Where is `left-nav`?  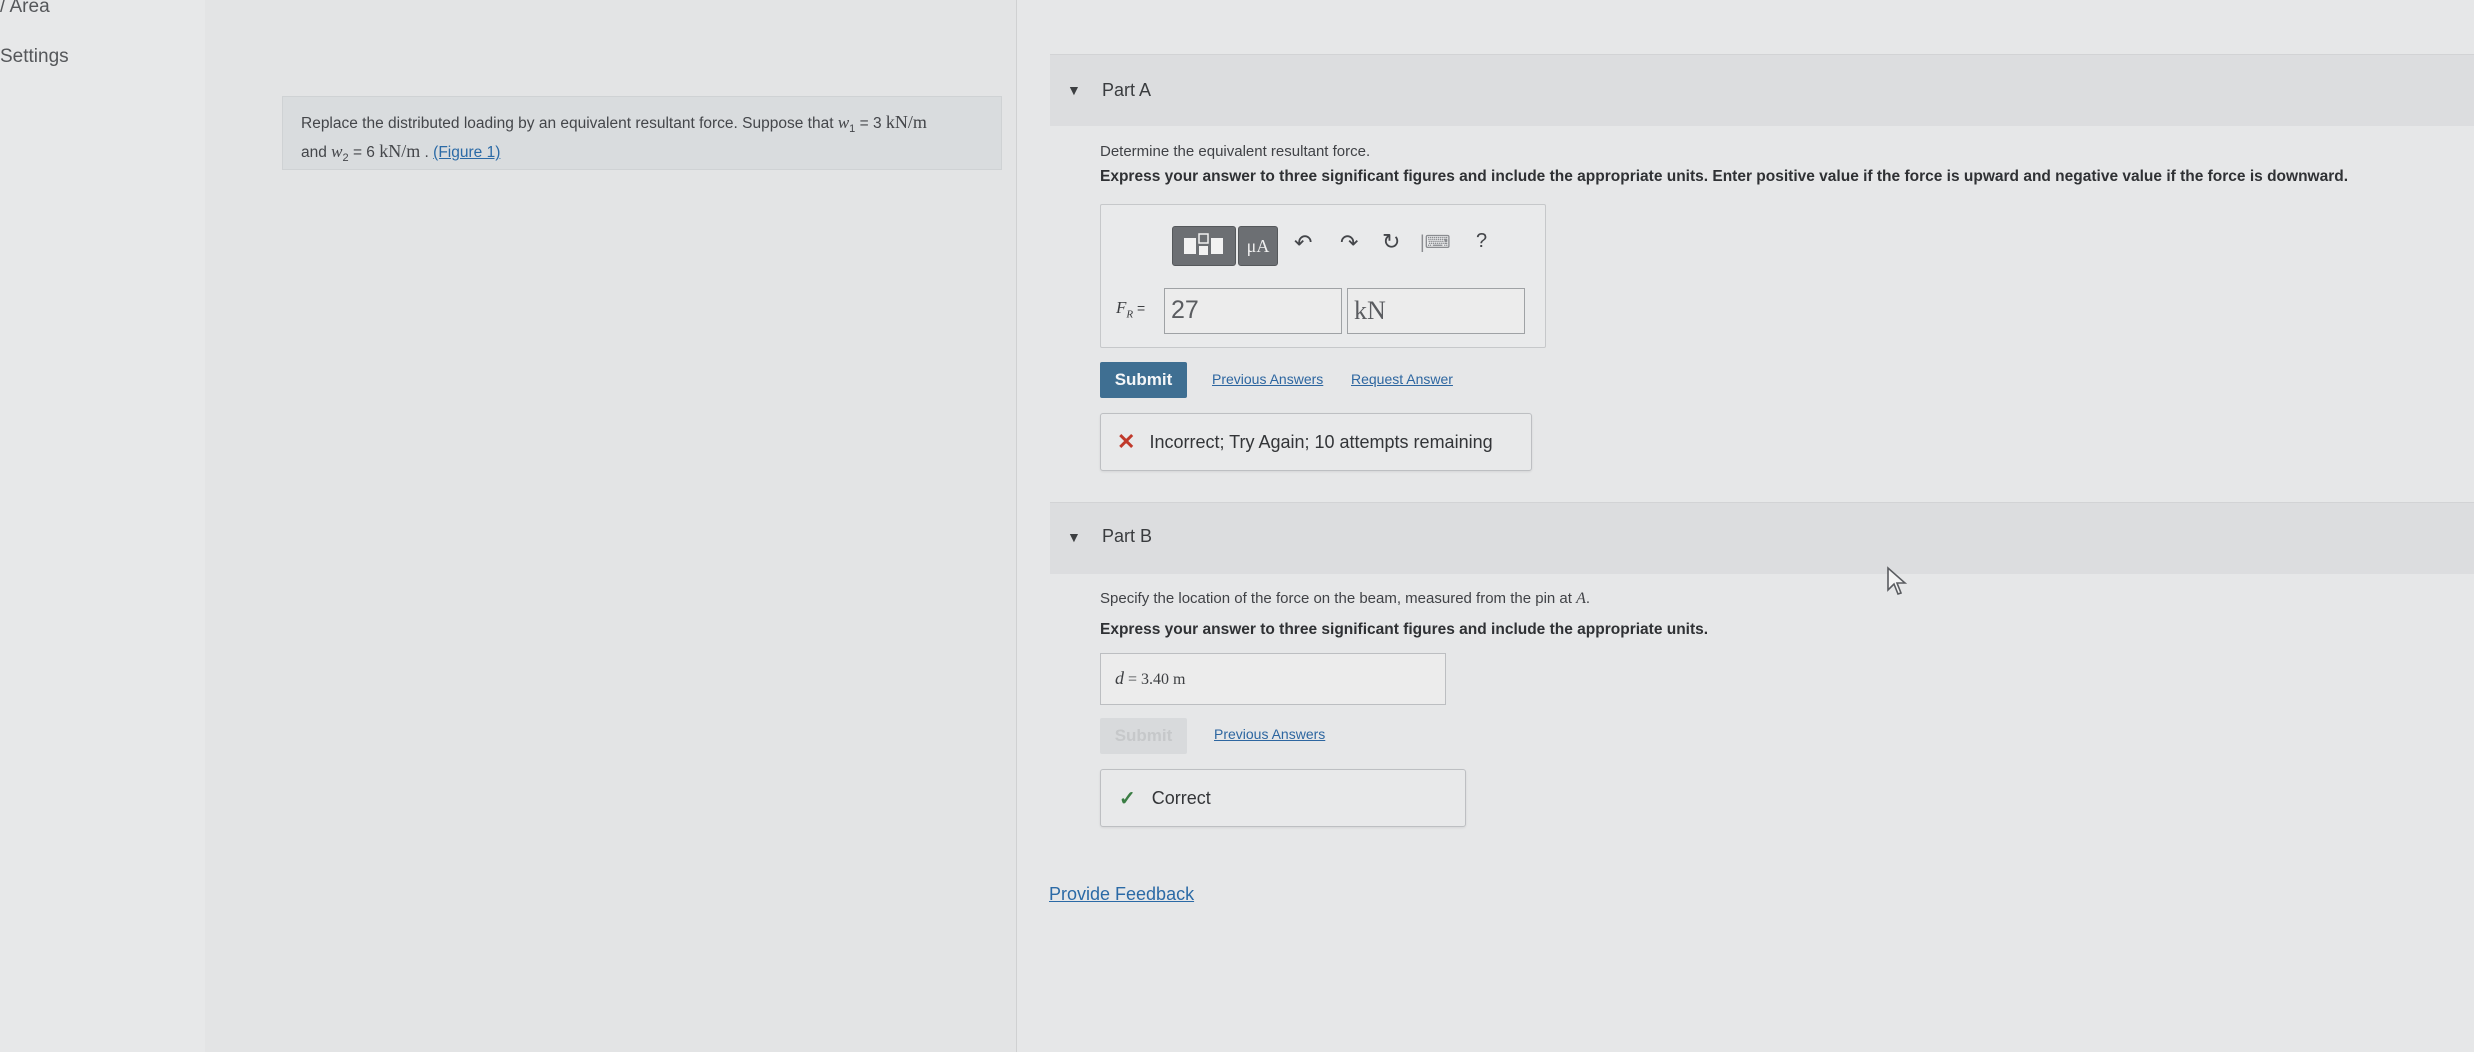
left-nav is located at coordinates (120, 526).